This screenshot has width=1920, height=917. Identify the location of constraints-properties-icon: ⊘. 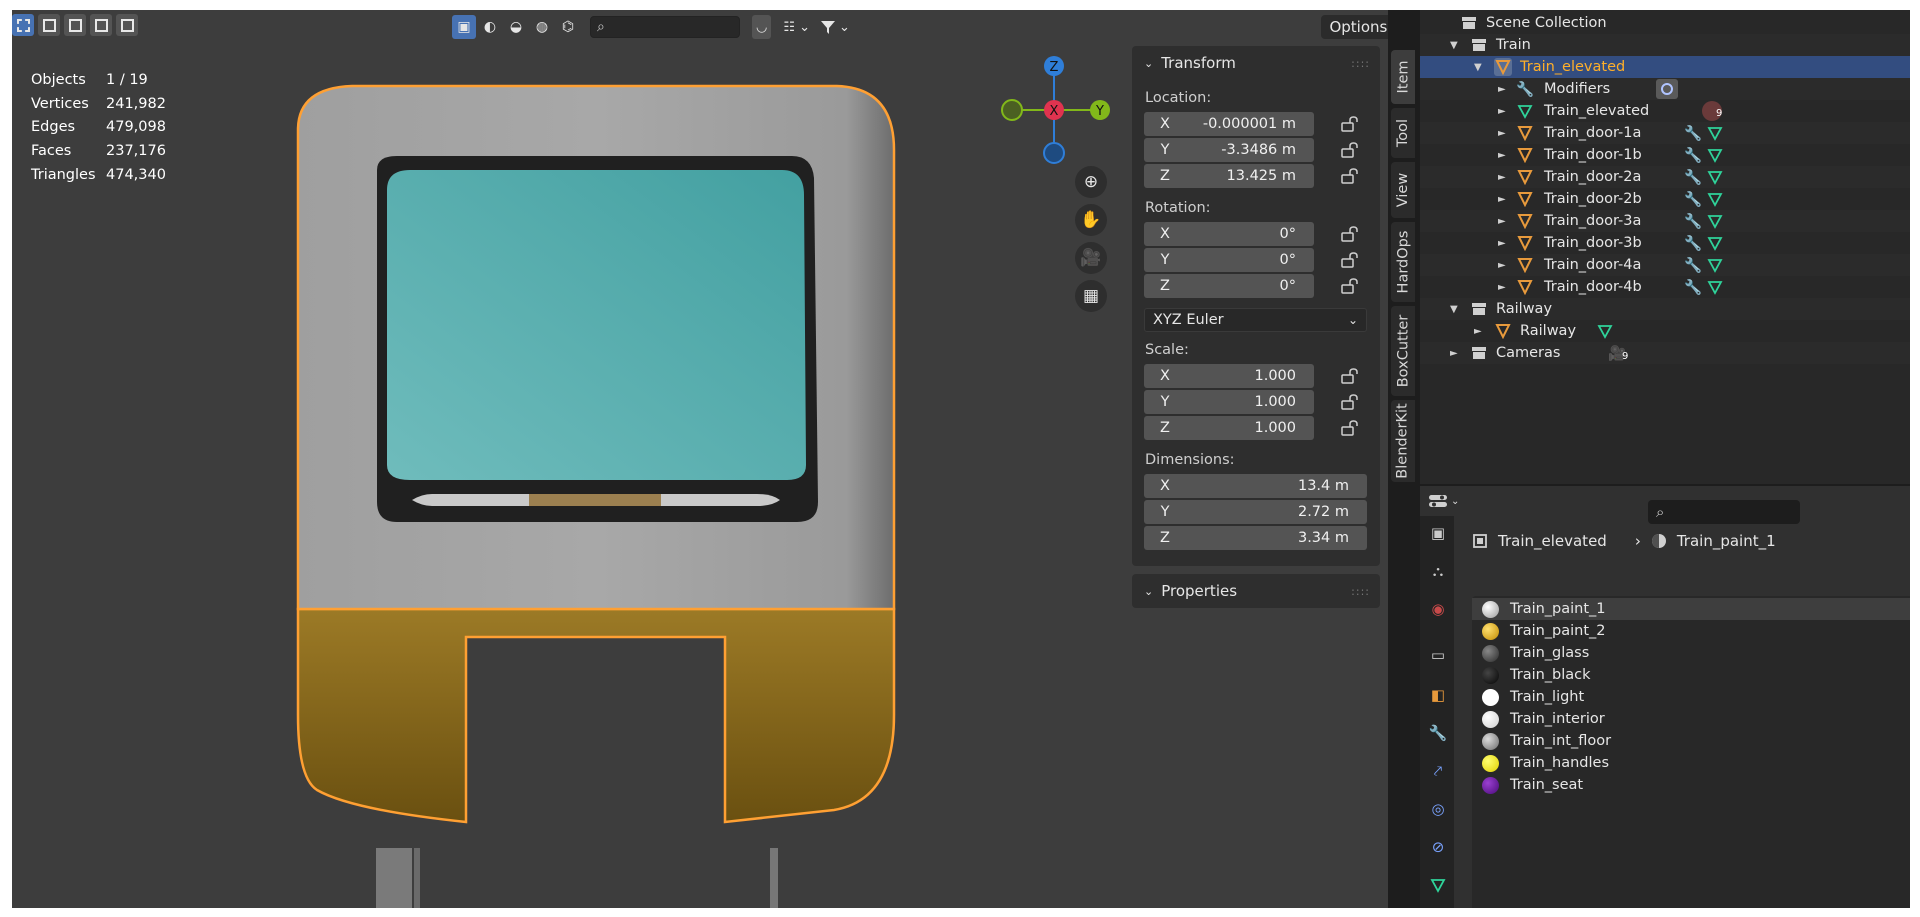
(1438, 847).